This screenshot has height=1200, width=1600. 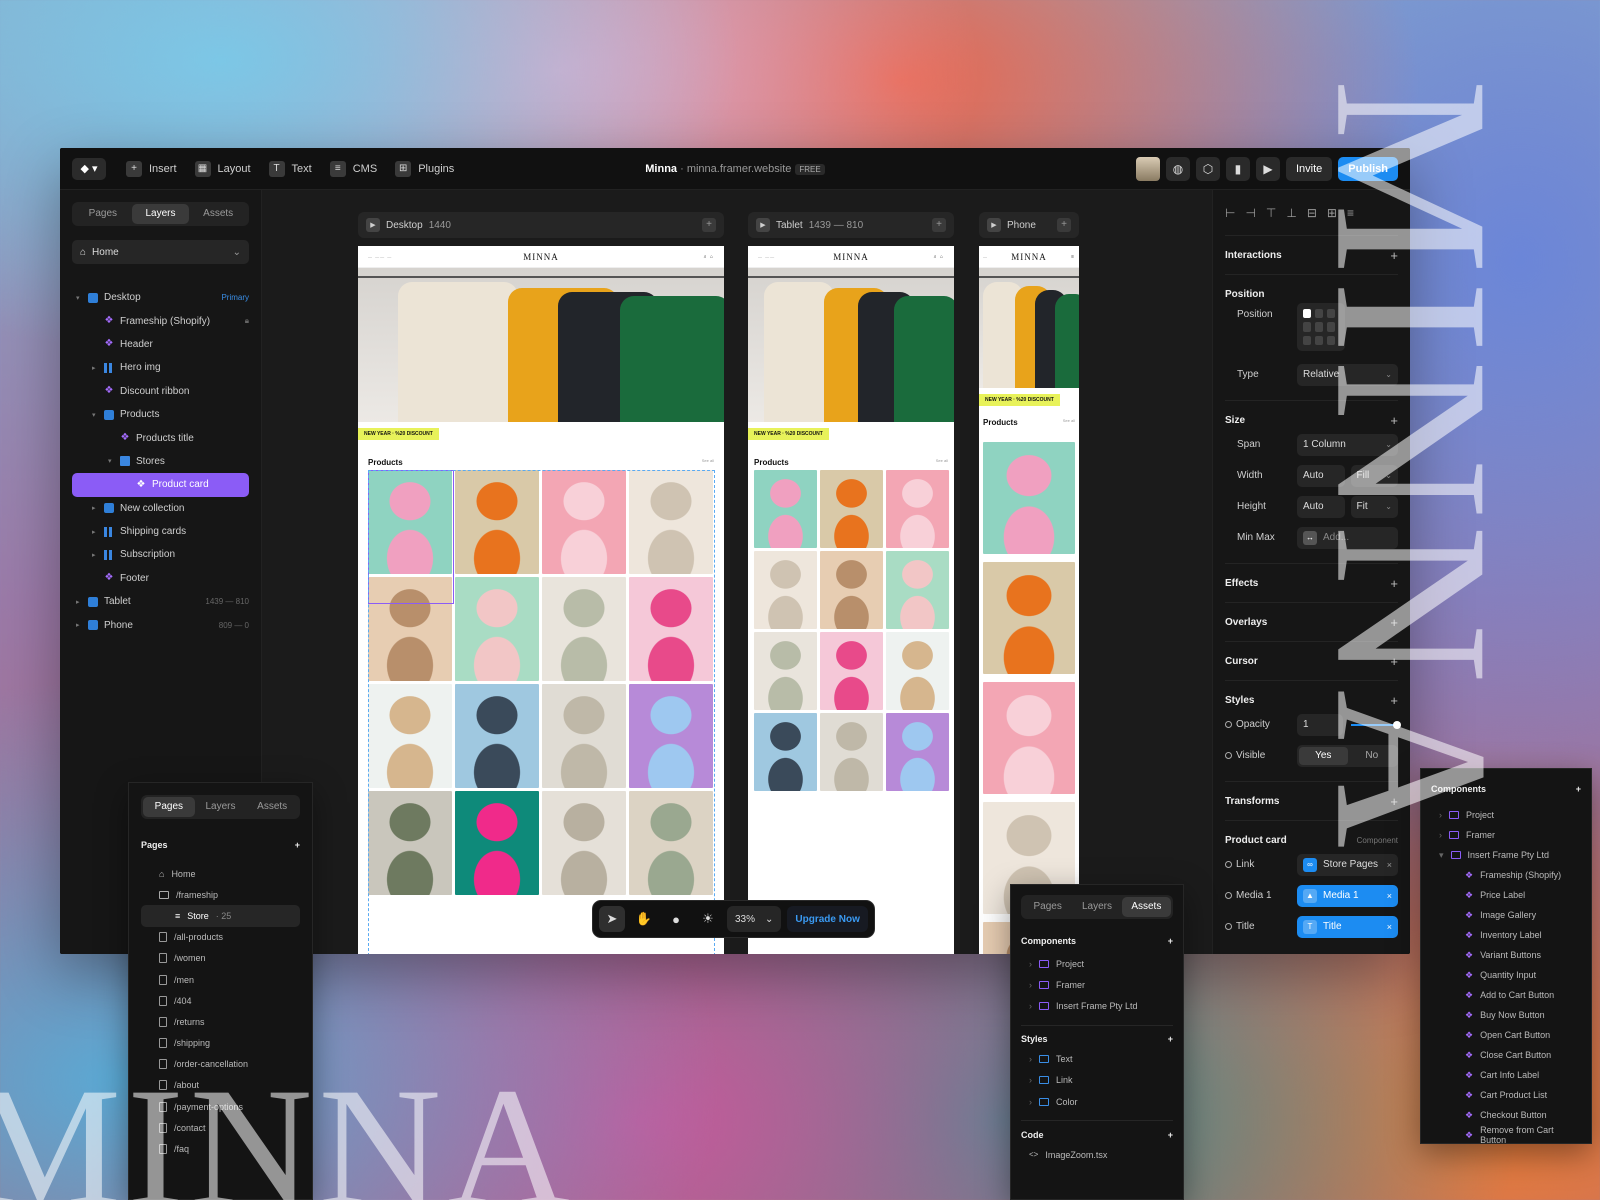 What do you see at coordinates (1267, 168) in the screenshot?
I see `play-icon: ▶` at bounding box center [1267, 168].